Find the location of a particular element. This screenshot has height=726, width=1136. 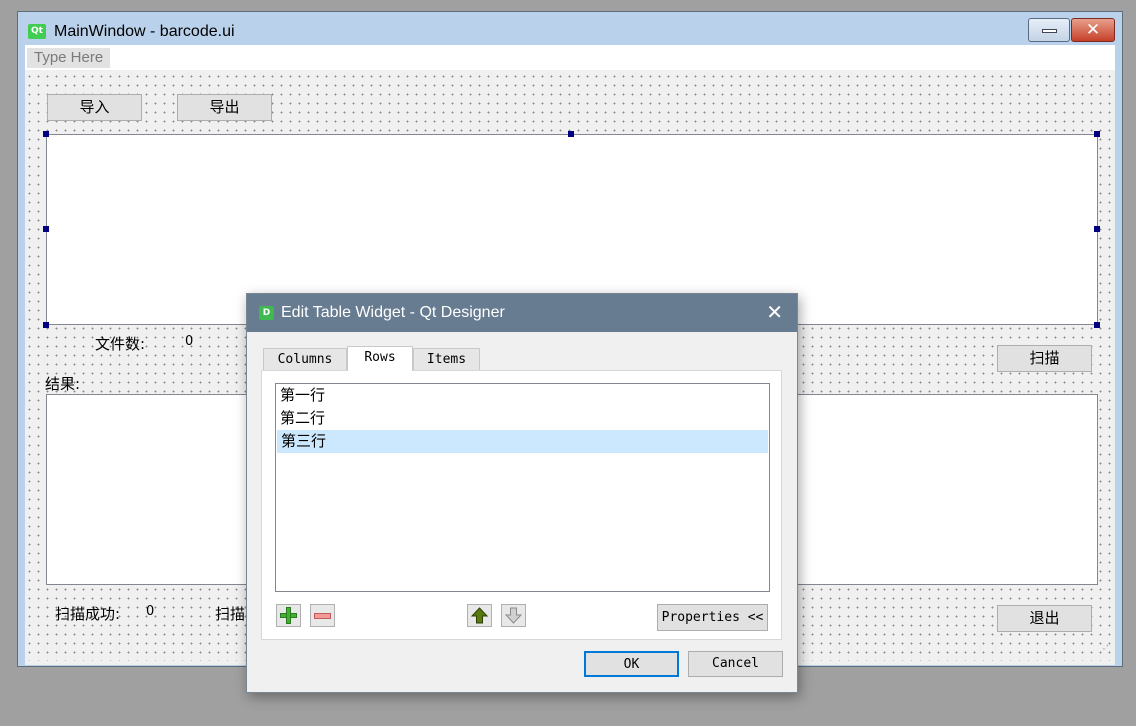

properties-button: Properties << is located at coordinates (712, 617).